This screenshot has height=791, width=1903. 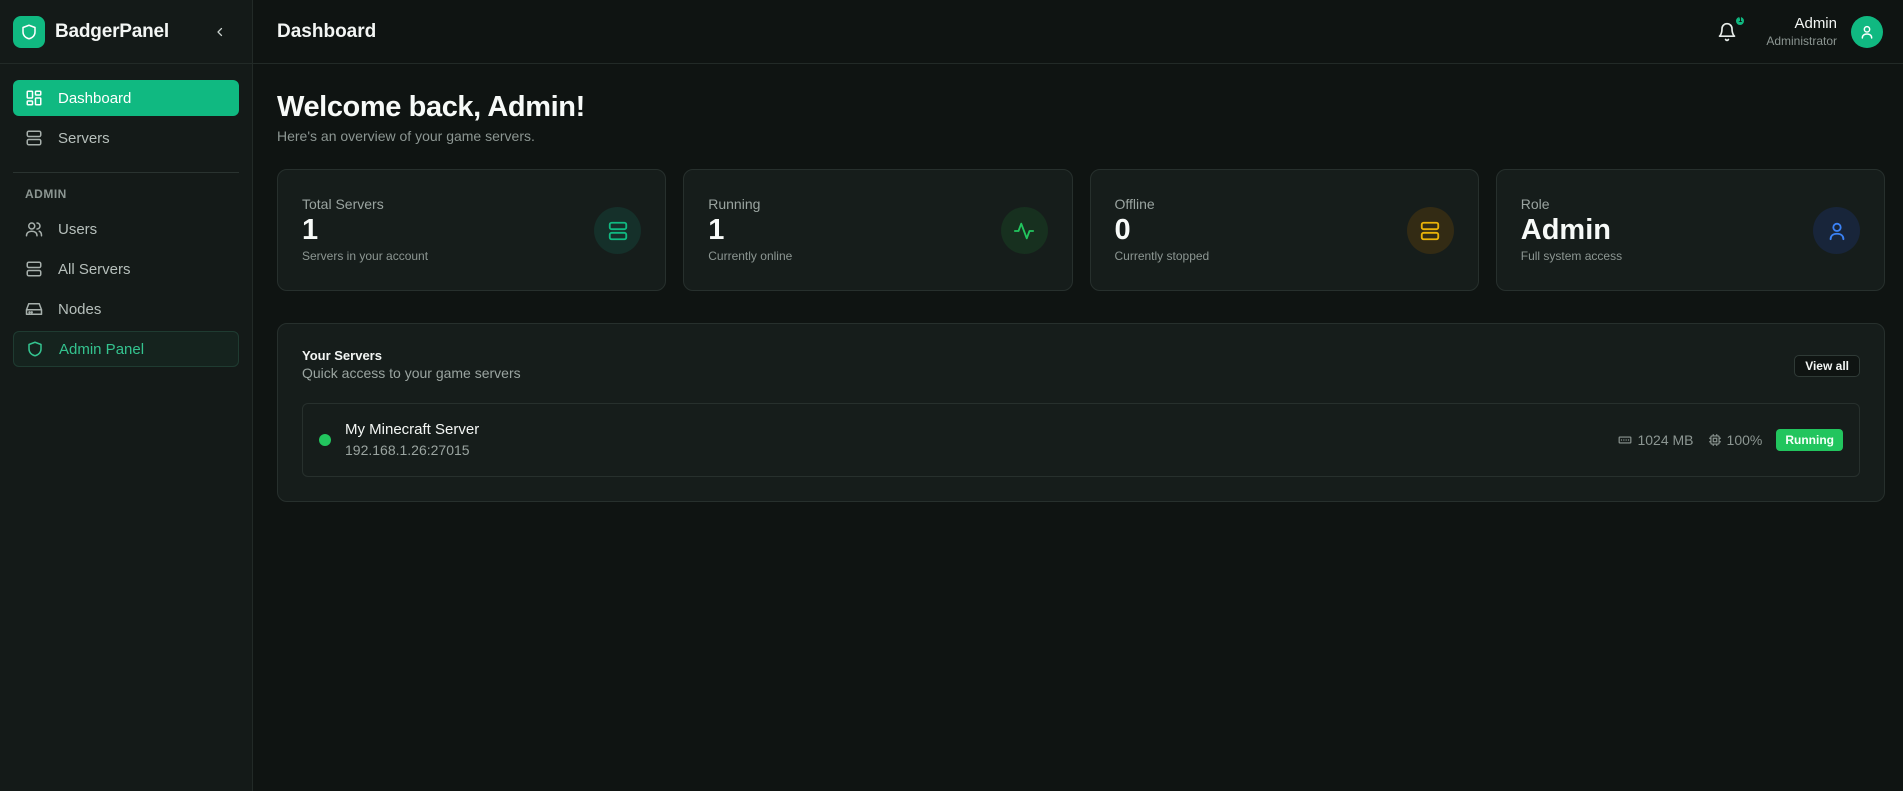 What do you see at coordinates (34, 229) in the screenshot?
I see `users-icon` at bounding box center [34, 229].